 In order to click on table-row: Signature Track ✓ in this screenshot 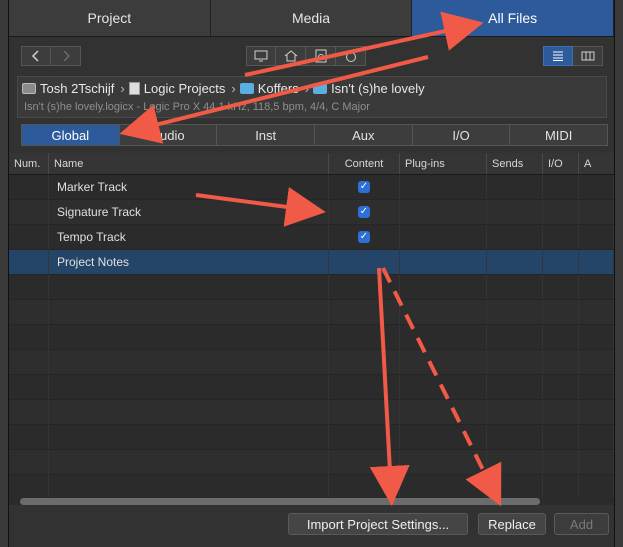, I will do `click(311, 212)`.